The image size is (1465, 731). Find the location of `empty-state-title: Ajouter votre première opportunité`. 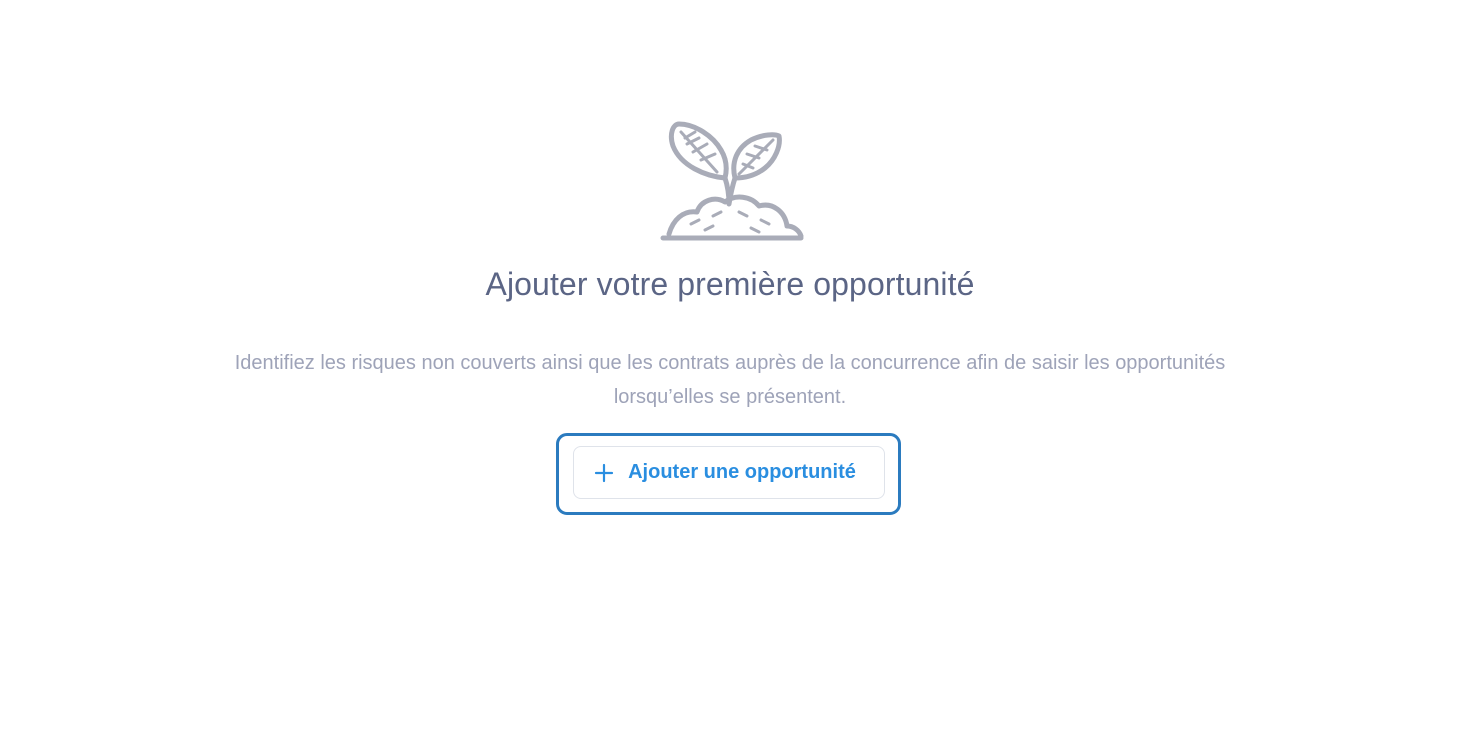

empty-state-title: Ajouter votre première opportunité is located at coordinates (730, 284).